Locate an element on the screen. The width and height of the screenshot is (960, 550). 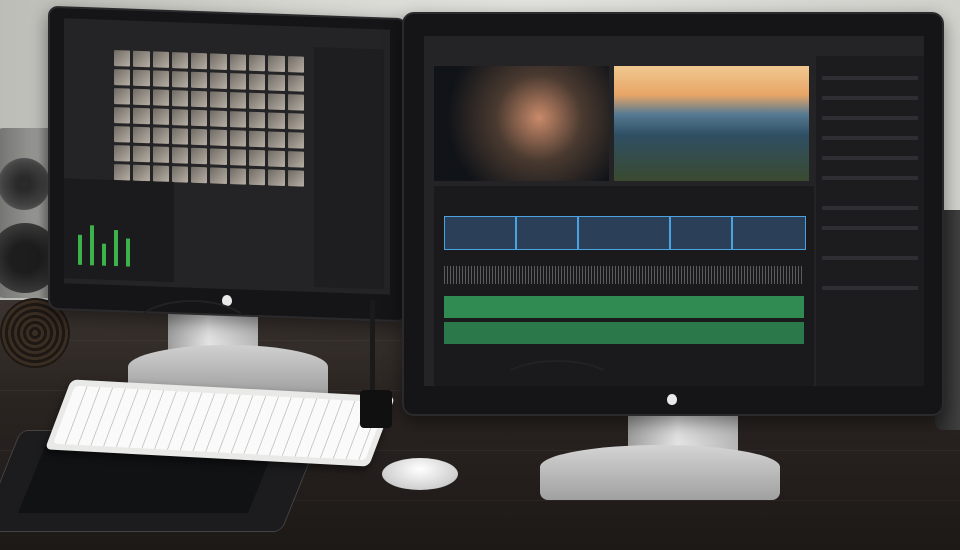
pen-holder is located at coordinates (376, 409).